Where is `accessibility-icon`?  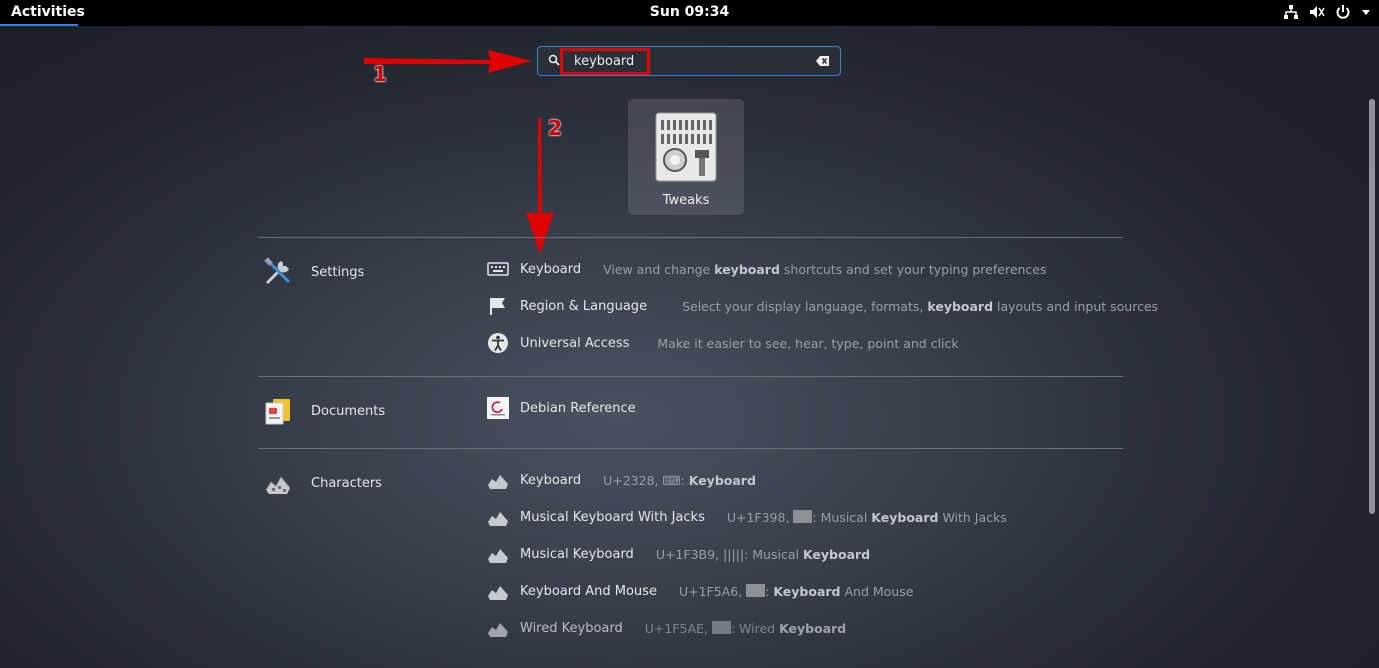 accessibility-icon is located at coordinates (498, 343).